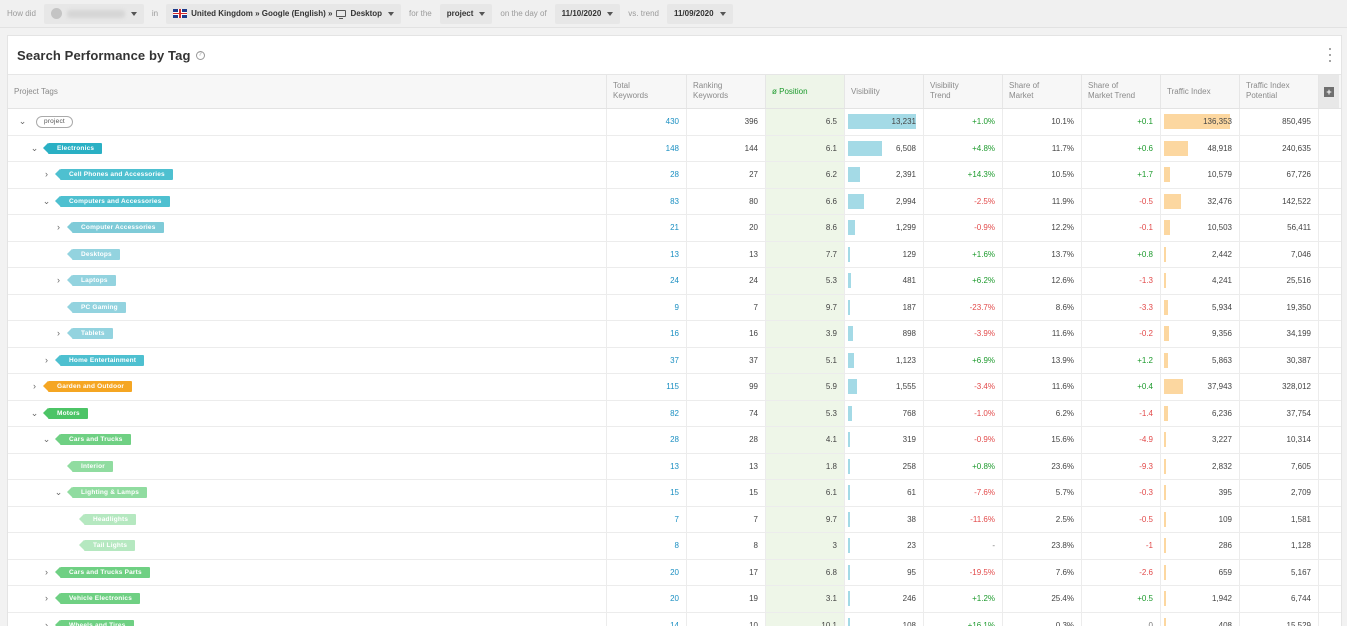 This screenshot has width=1347, height=626. What do you see at coordinates (909, 307) in the screenshot?
I see `visibility-value: 187` at bounding box center [909, 307].